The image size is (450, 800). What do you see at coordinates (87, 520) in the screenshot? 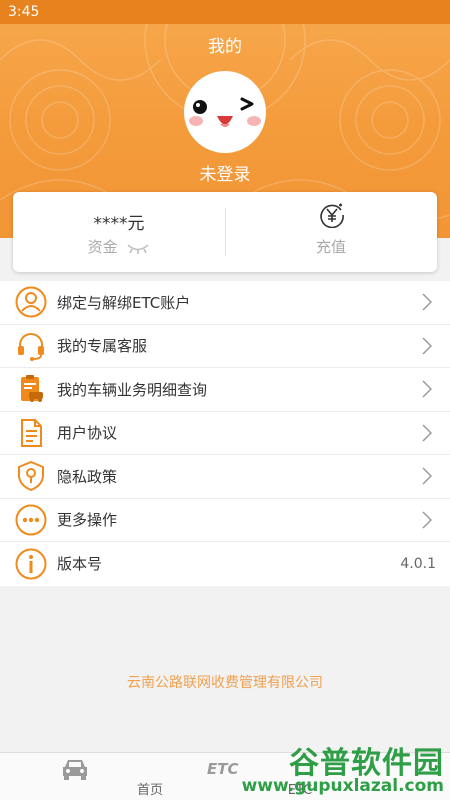
I see `menu-label: 更多操作` at bounding box center [87, 520].